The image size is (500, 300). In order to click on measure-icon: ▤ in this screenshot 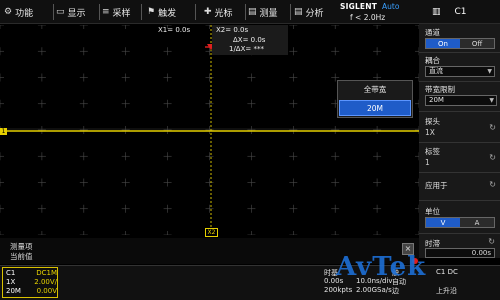, I will do `click(252, 12)`.